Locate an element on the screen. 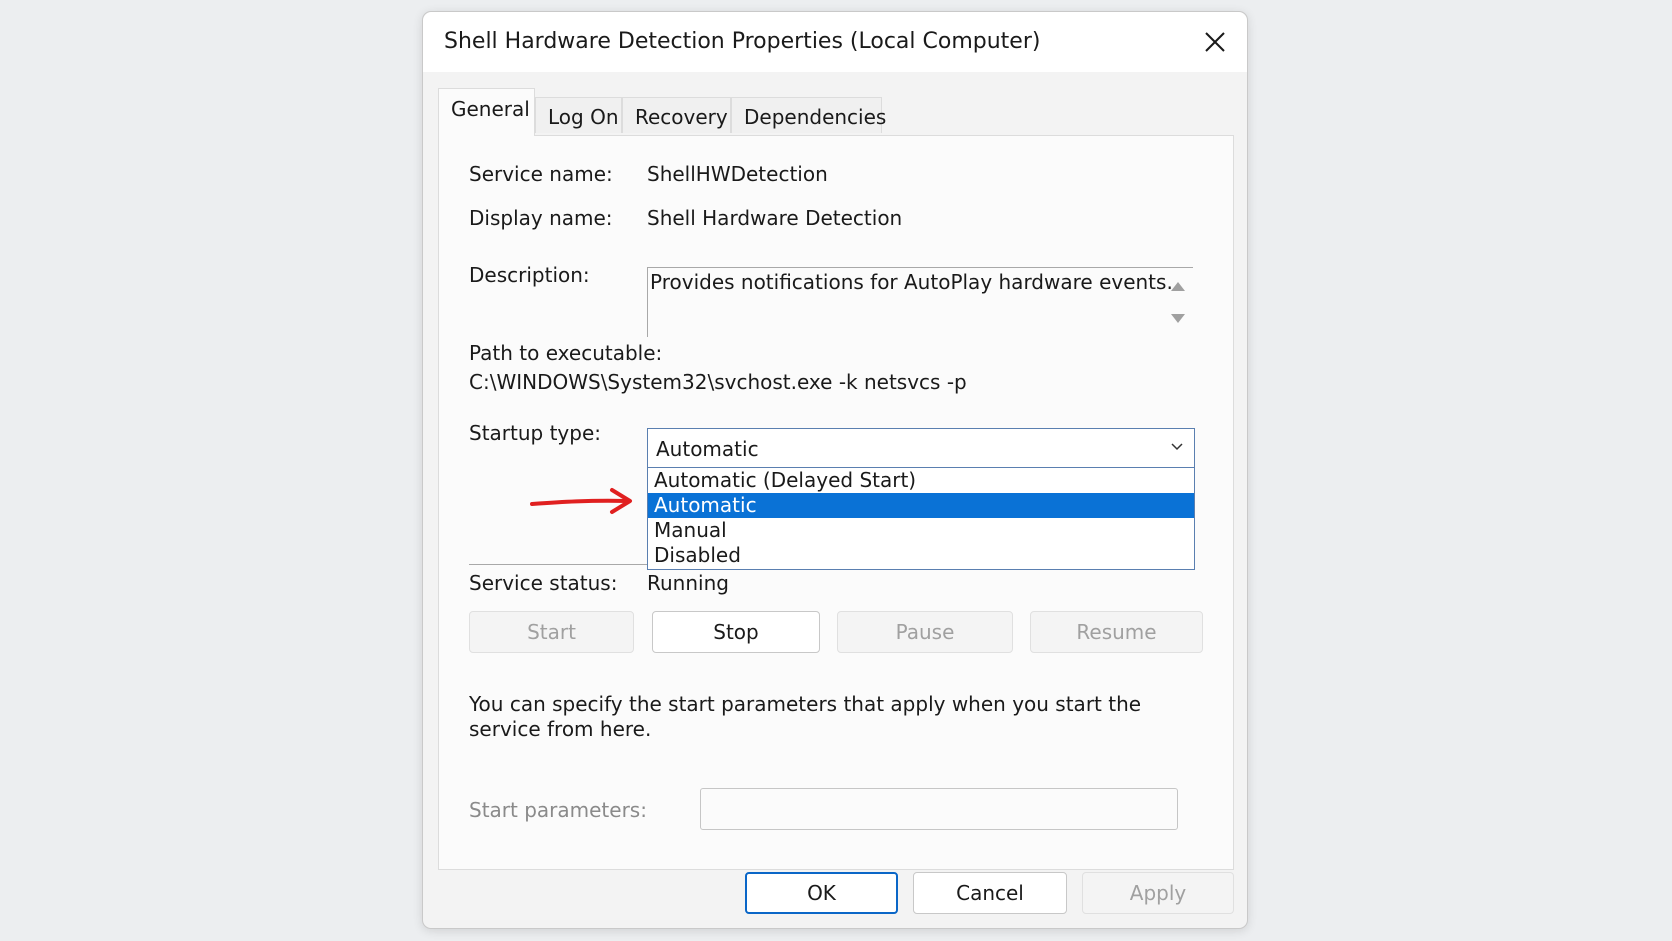 The height and width of the screenshot is (941, 1672). pause-button: Pause is located at coordinates (925, 632).